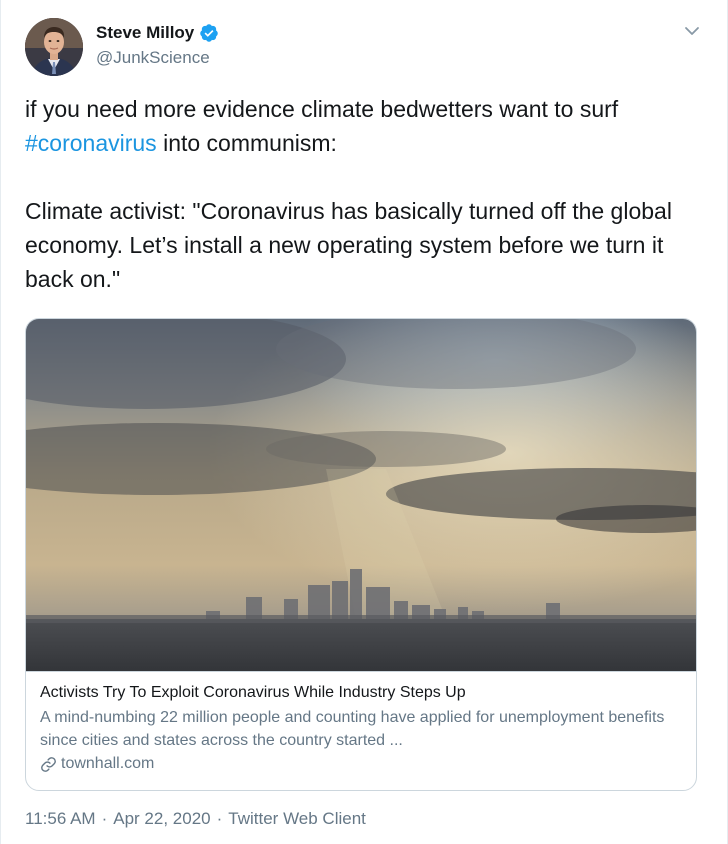 The height and width of the screenshot is (844, 728). Describe the element at coordinates (157, 58) in the screenshot. I see `author-handle: @JunkScience` at that location.